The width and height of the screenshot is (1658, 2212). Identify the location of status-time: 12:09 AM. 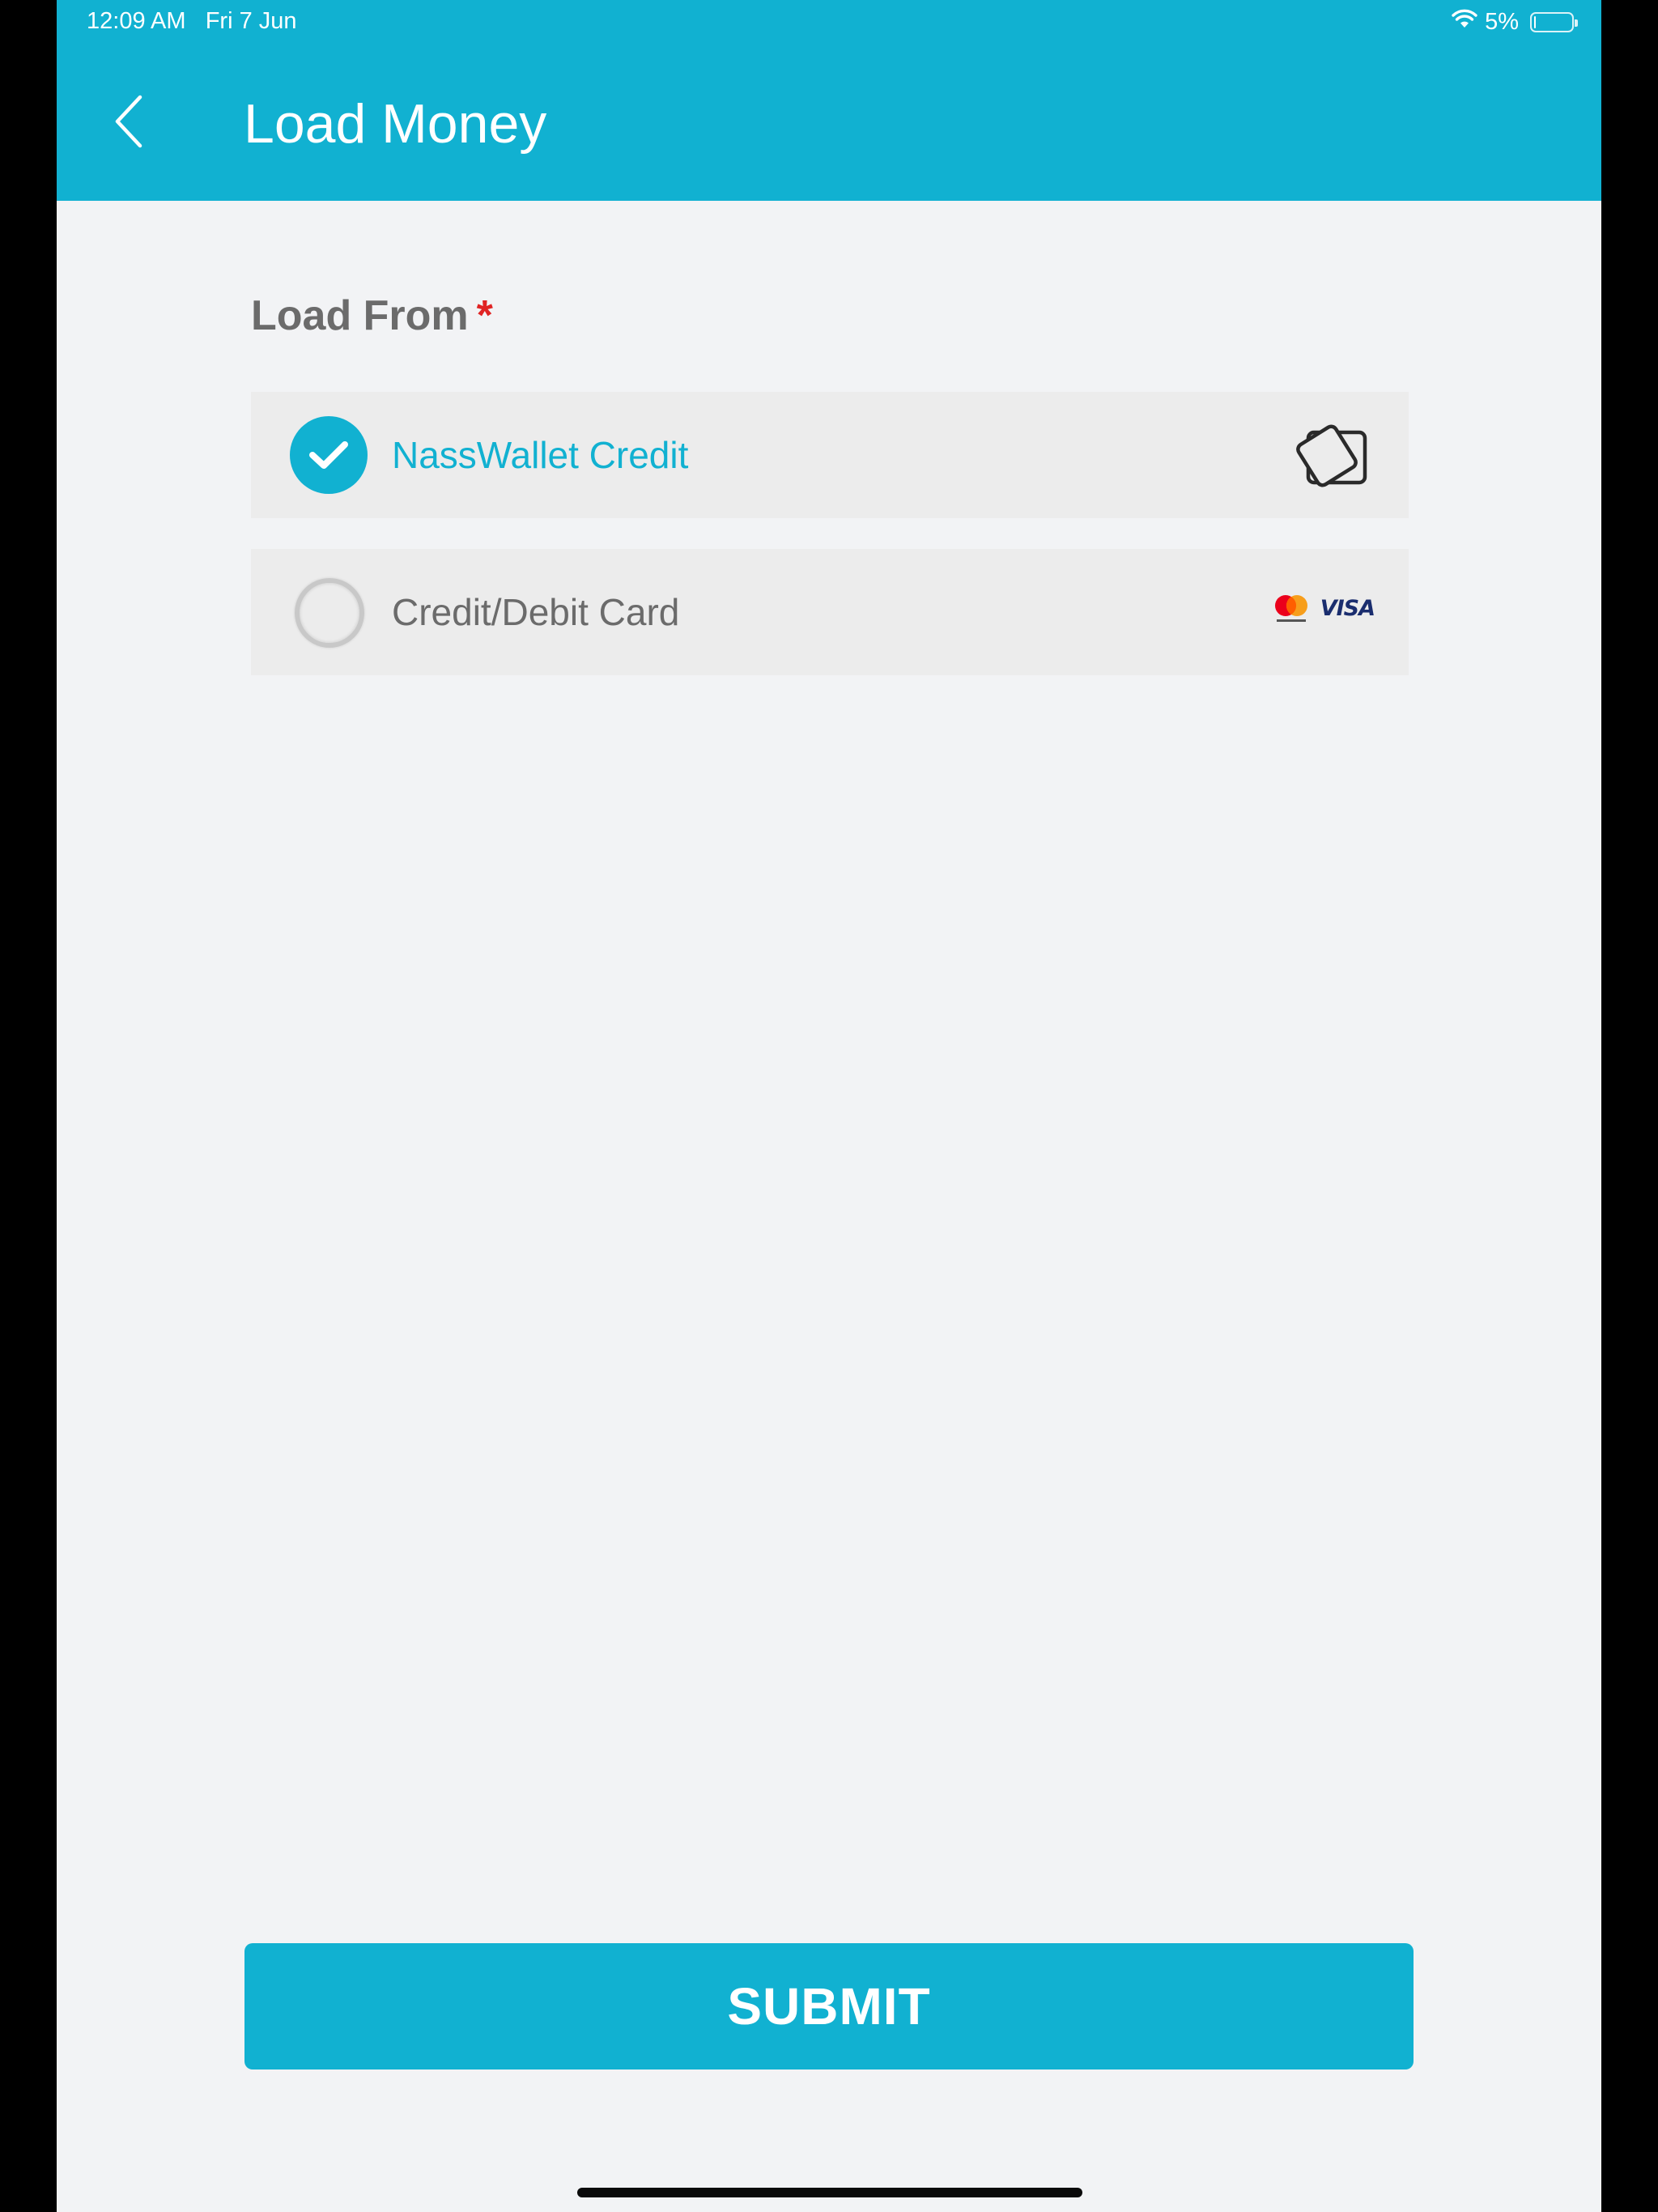
(136, 21).